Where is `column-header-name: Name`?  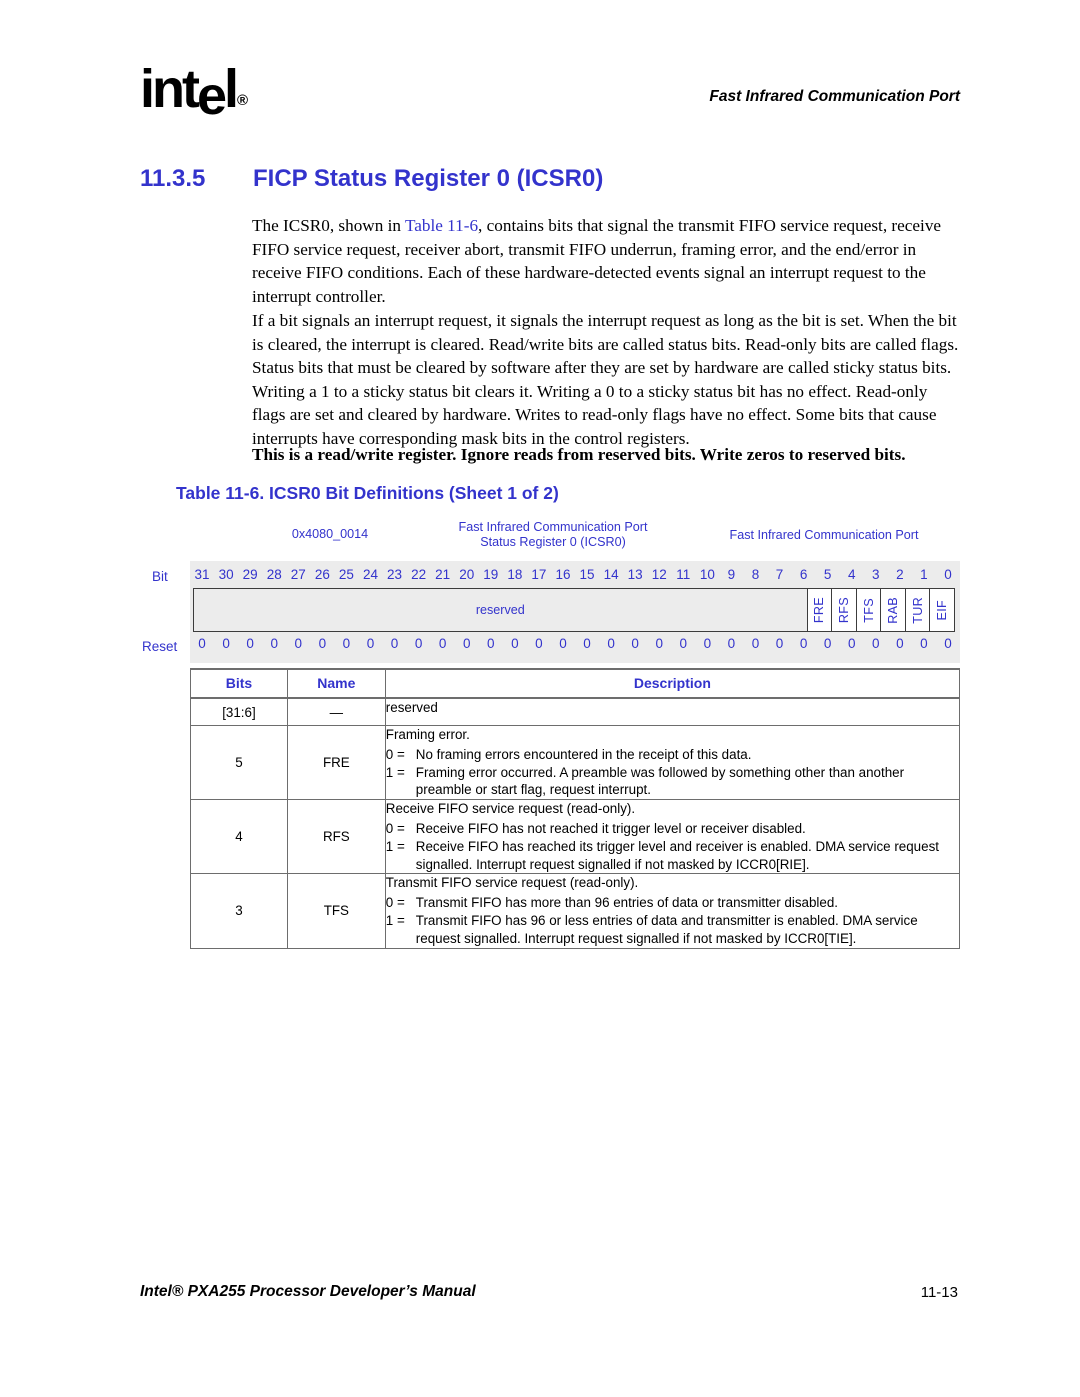 column-header-name: Name is located at coordinates (336, 683).